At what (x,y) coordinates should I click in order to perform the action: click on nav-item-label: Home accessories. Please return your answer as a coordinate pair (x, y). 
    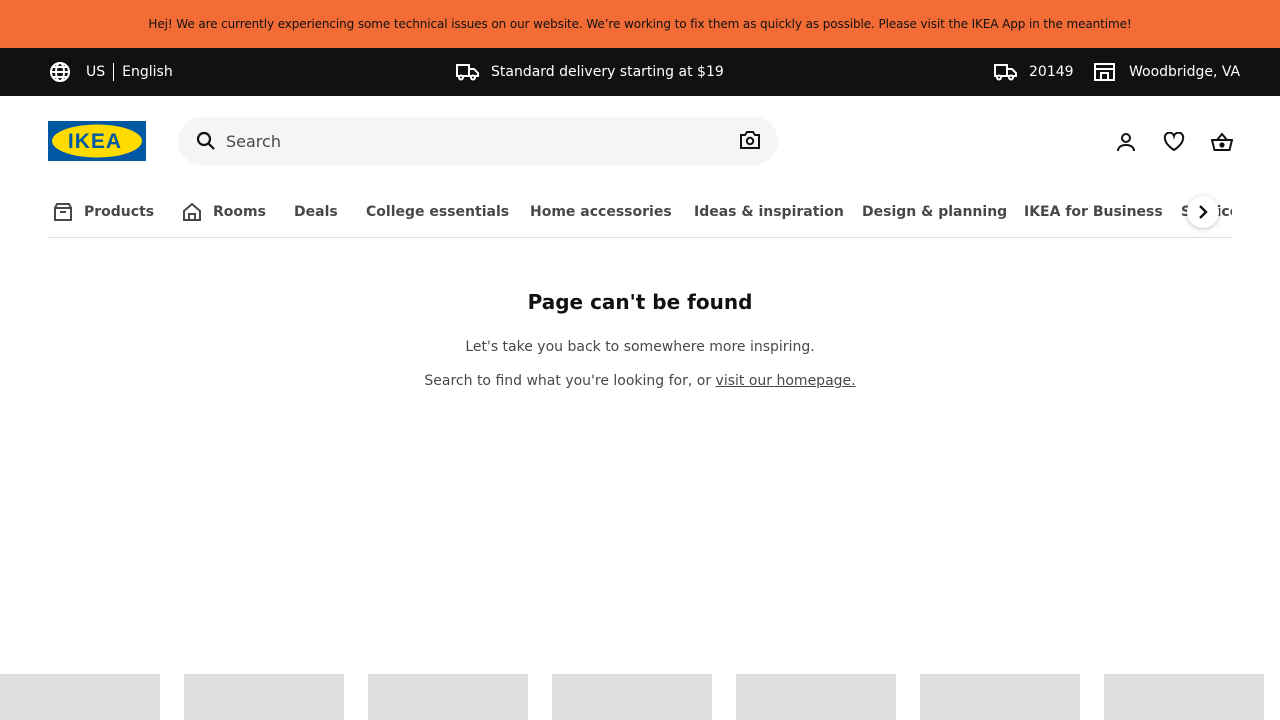
    Looking at the image, I should click on (601, 212).